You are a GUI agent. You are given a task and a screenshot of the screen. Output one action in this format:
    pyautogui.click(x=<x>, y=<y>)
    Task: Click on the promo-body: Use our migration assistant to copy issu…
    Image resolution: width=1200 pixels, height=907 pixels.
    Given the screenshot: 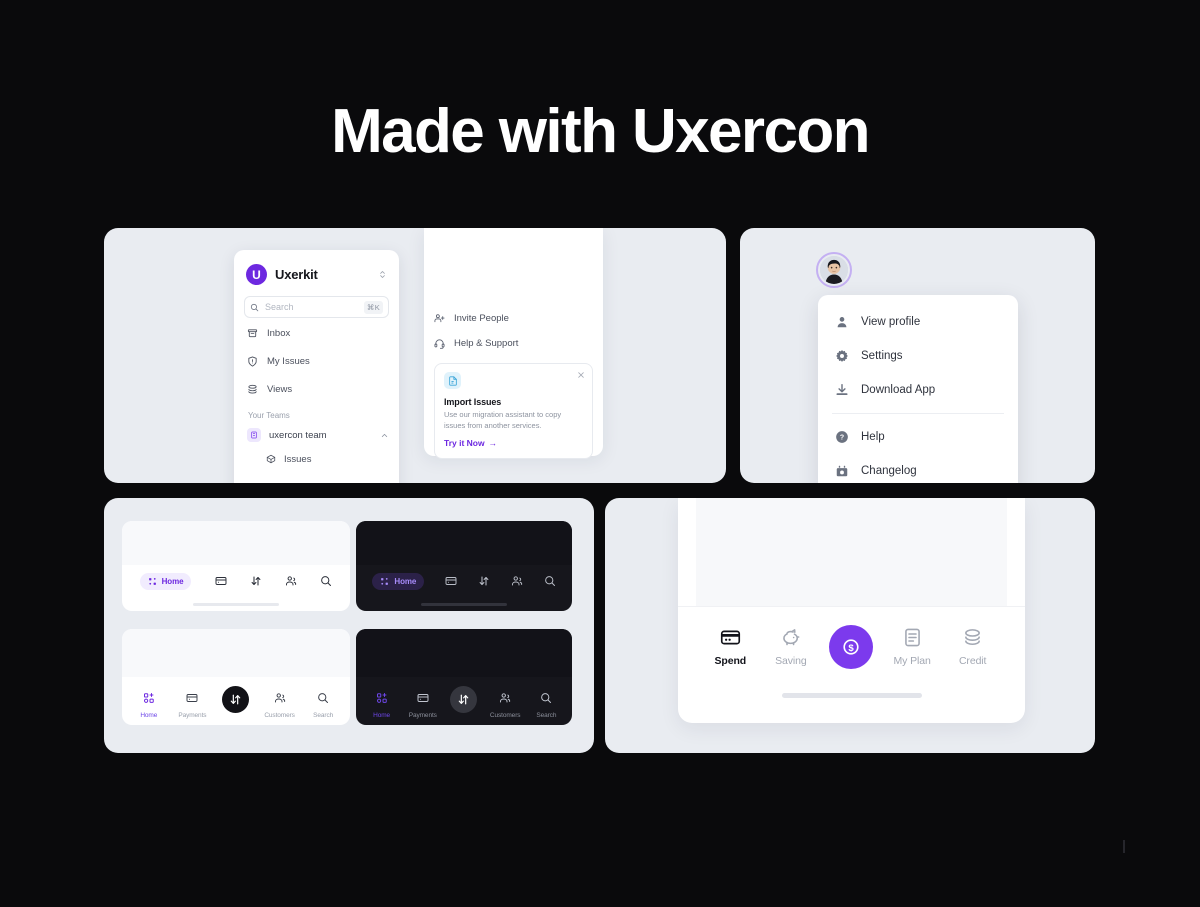 What is the action you would take?
    pyautogui.click(x=503, y=420)
    